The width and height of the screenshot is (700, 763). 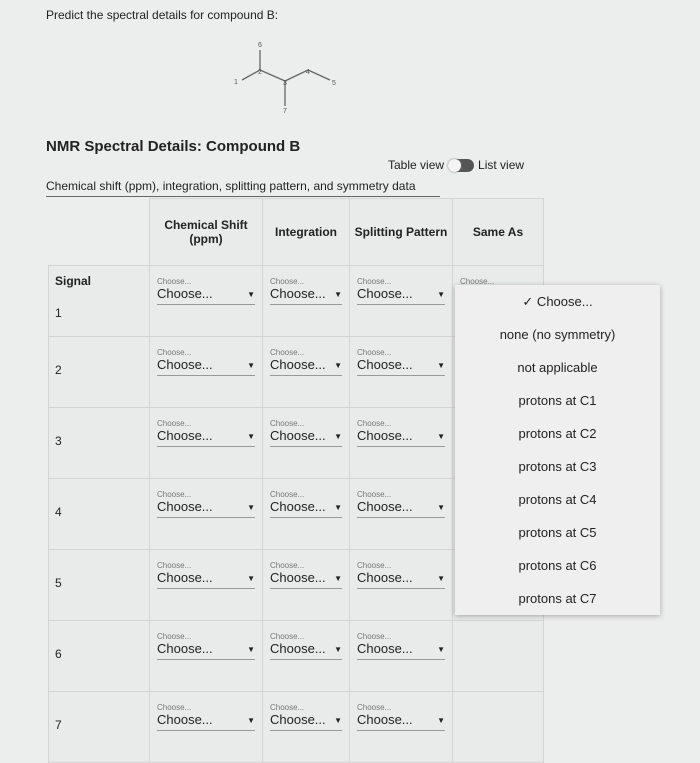 I want to click on view-toggle: Table view List view, so click(x=456, y=165).